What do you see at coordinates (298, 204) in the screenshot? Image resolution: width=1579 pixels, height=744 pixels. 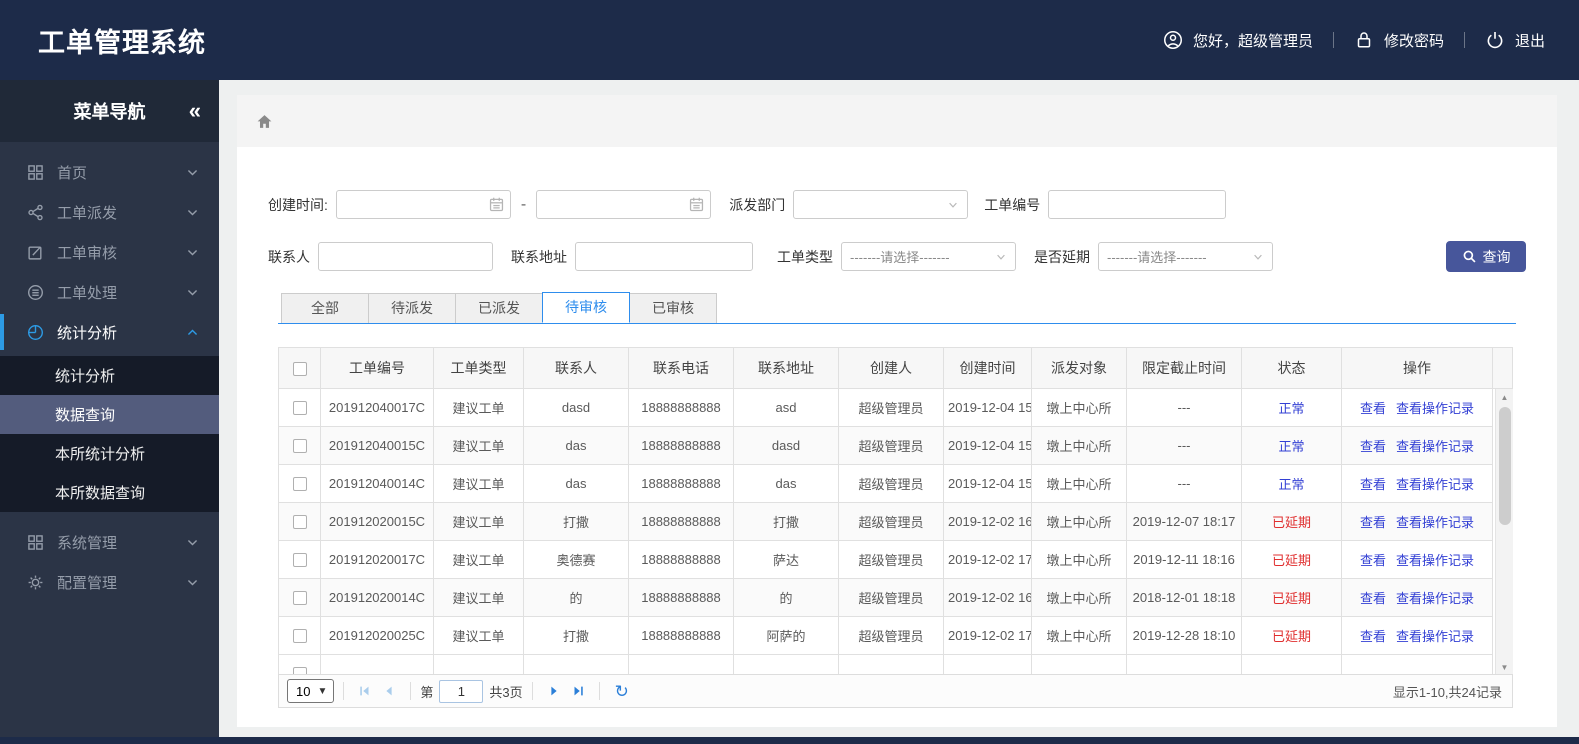 I see `create-time-label: 创建时间:` at bounding box center [298, 204].